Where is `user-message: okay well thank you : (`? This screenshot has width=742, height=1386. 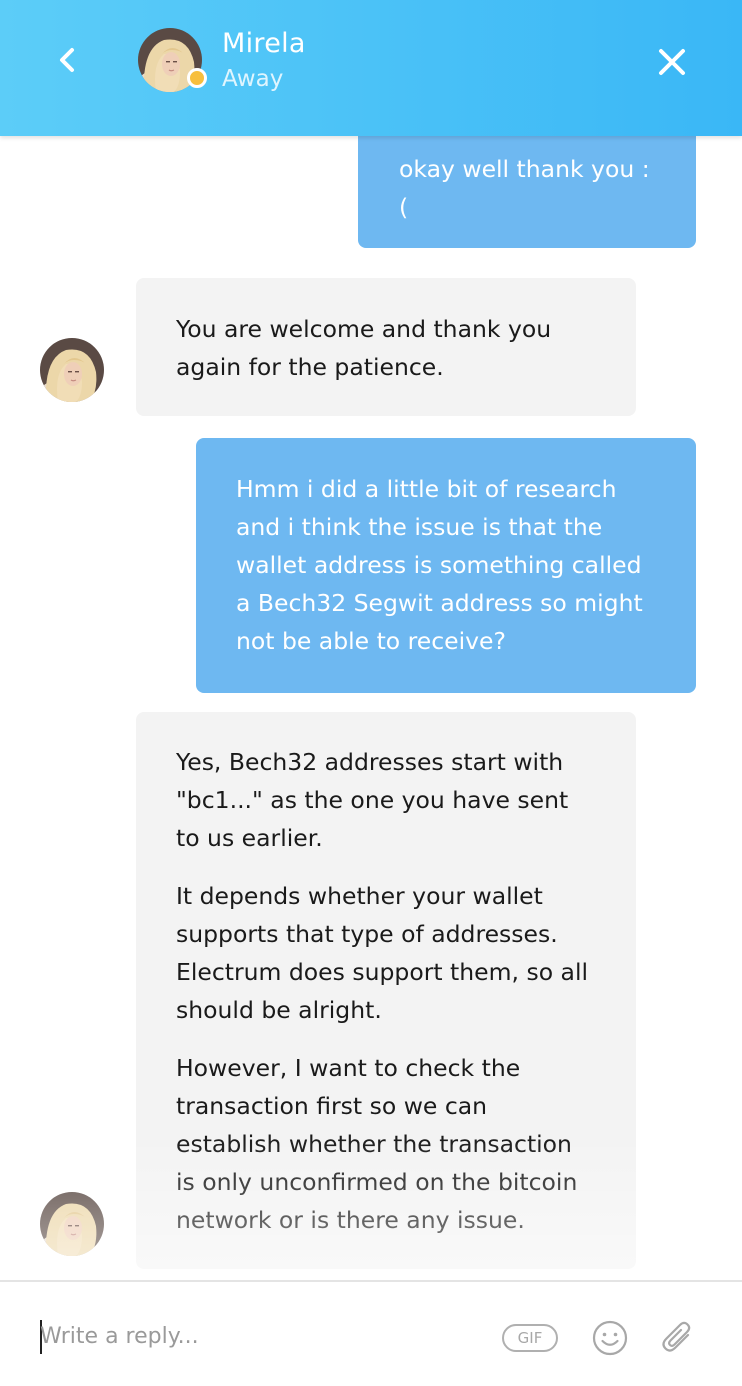 user-message: okay well thank you : ( is located at coordinates (527, 192).